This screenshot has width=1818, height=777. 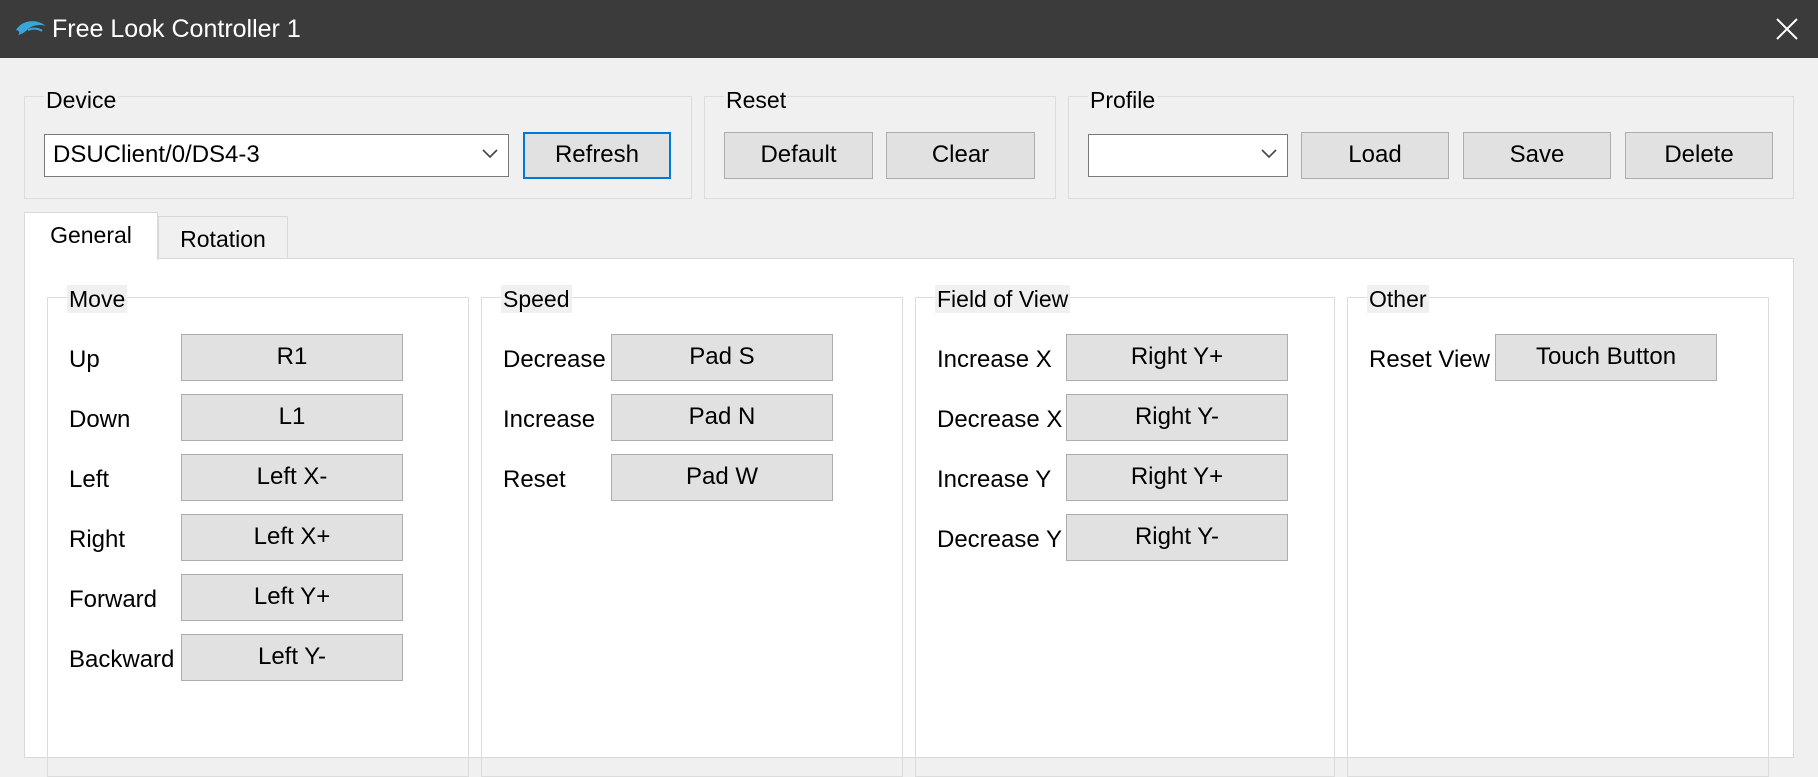 I want to click on other-reset-view-label: Reset View, so click(x=1429, y=359).